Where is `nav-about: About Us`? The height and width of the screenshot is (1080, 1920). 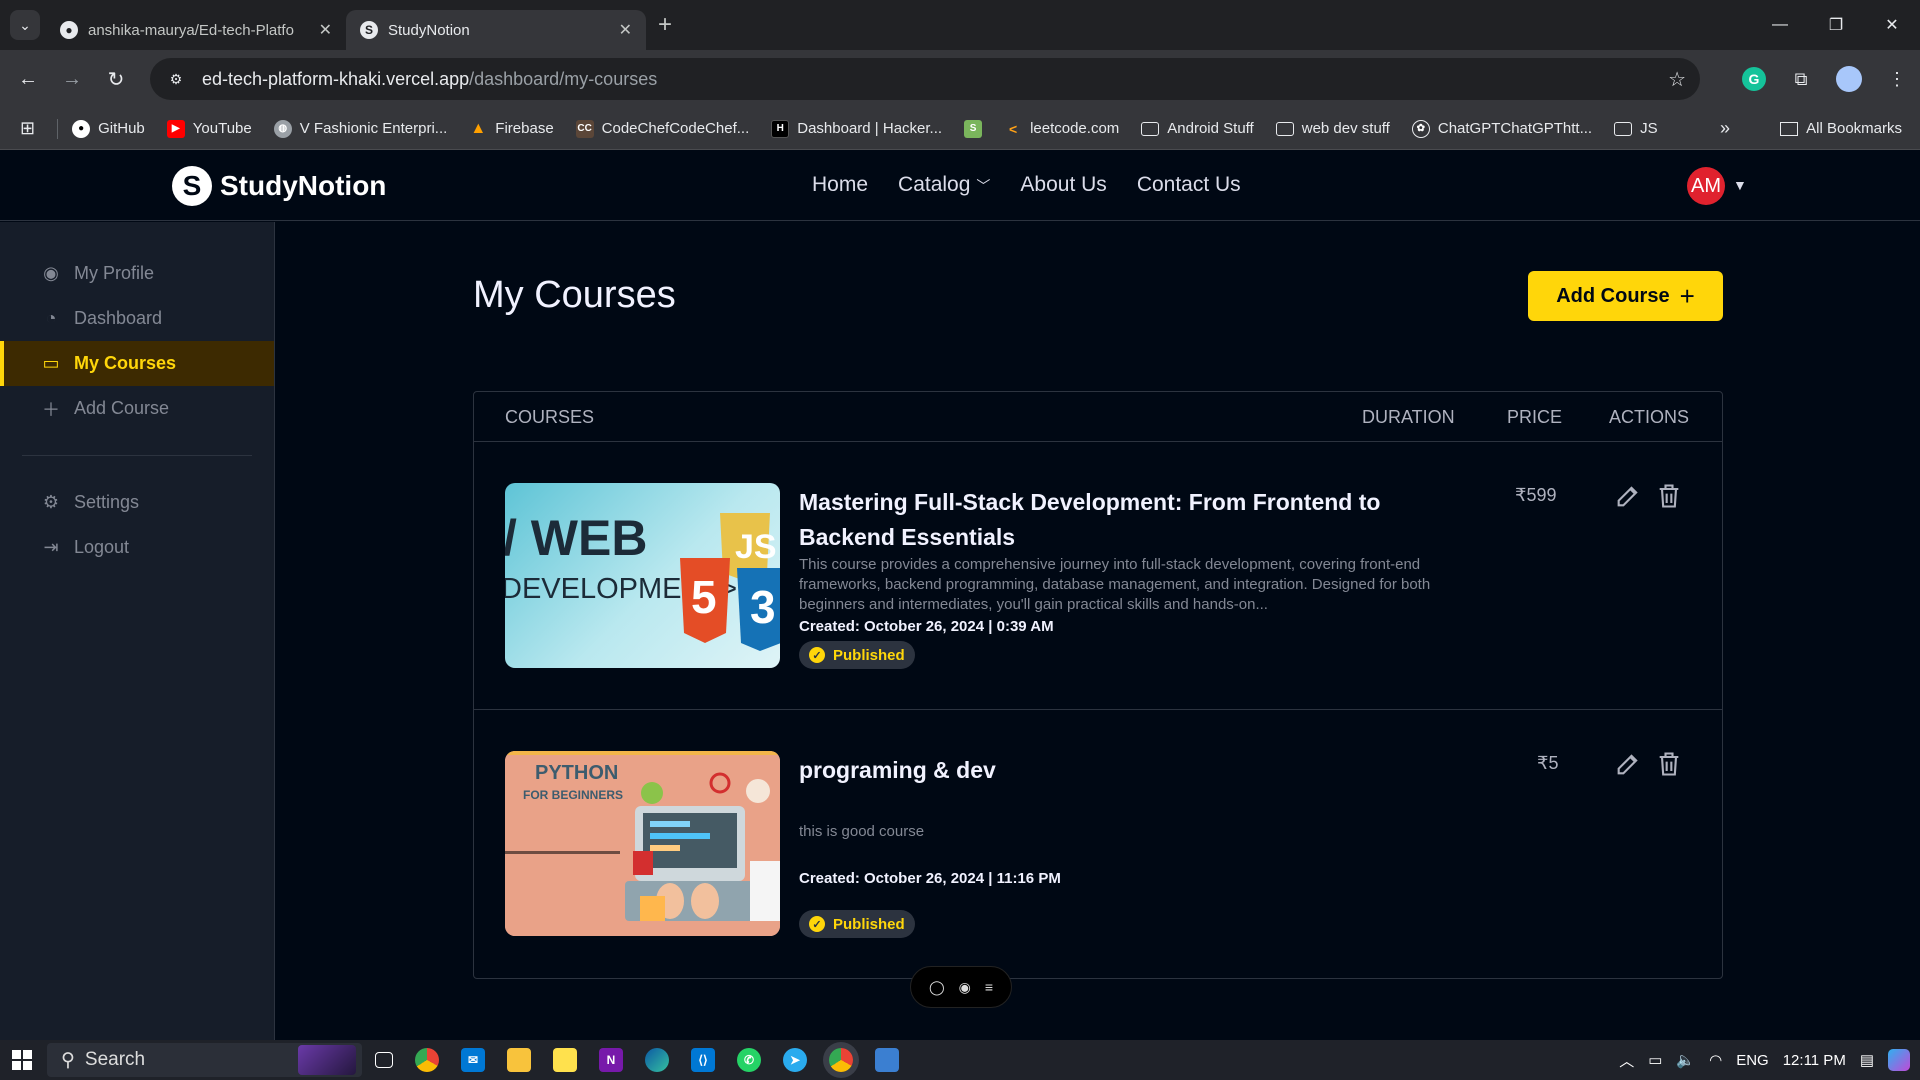 nav-about: About Us is located at coordinates (1063, 185).